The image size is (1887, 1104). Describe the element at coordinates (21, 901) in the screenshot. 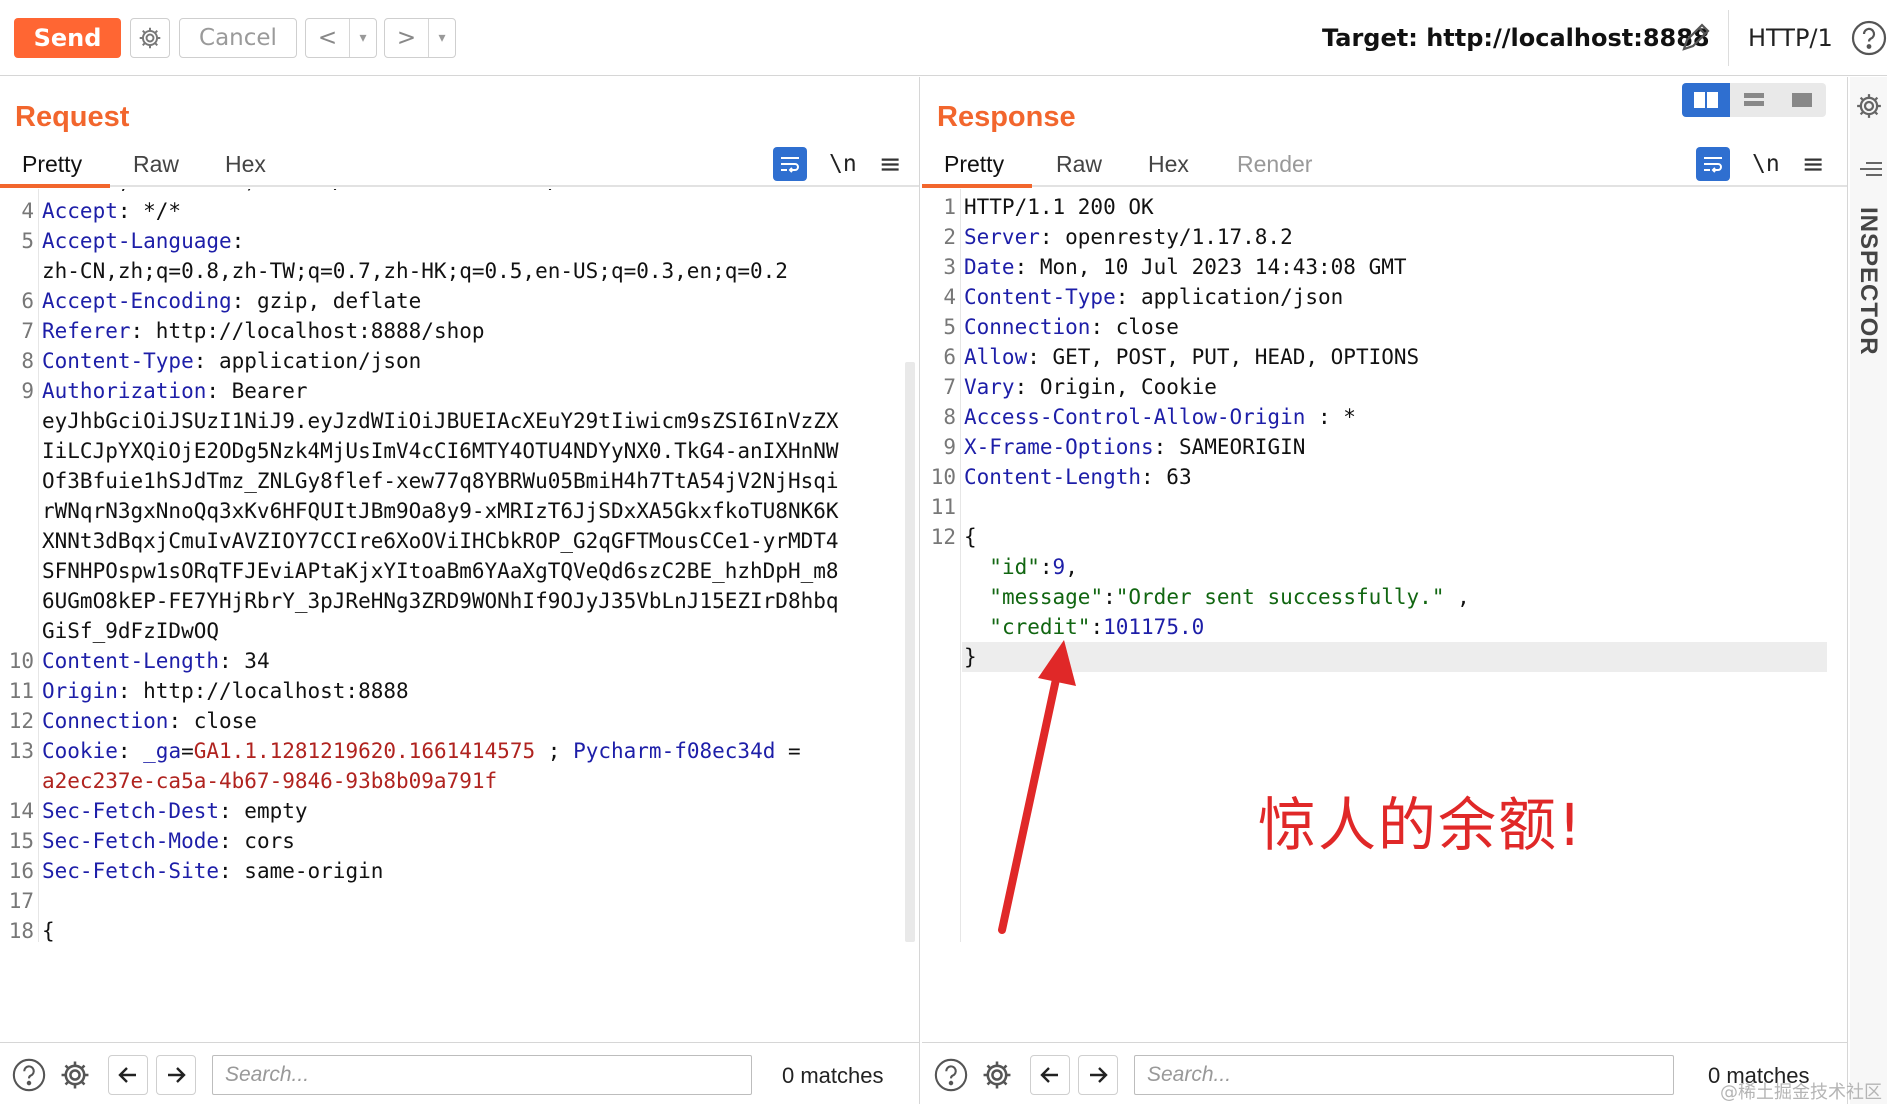

I see `line-number: 17` at that location.